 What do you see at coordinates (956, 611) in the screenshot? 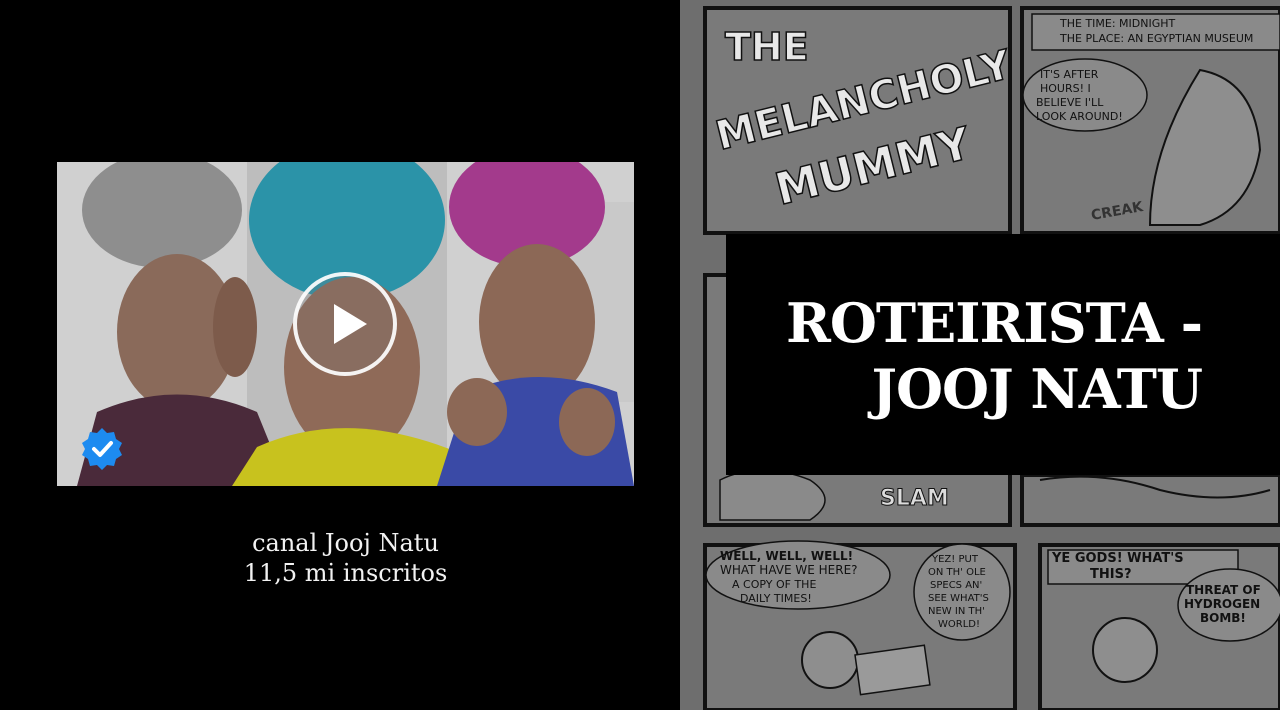
I see `comic-bubble-specs-5: NEW IN TH'` at bounding box center [956, 611].